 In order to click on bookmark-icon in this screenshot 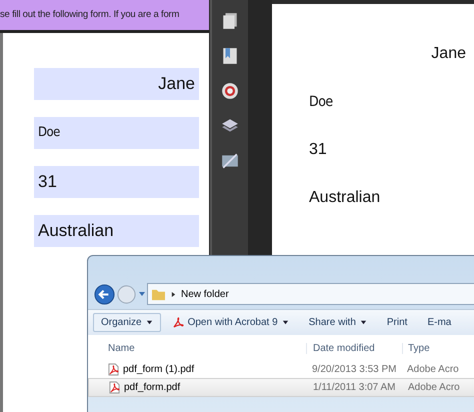, I will do `click(230, 56)`.